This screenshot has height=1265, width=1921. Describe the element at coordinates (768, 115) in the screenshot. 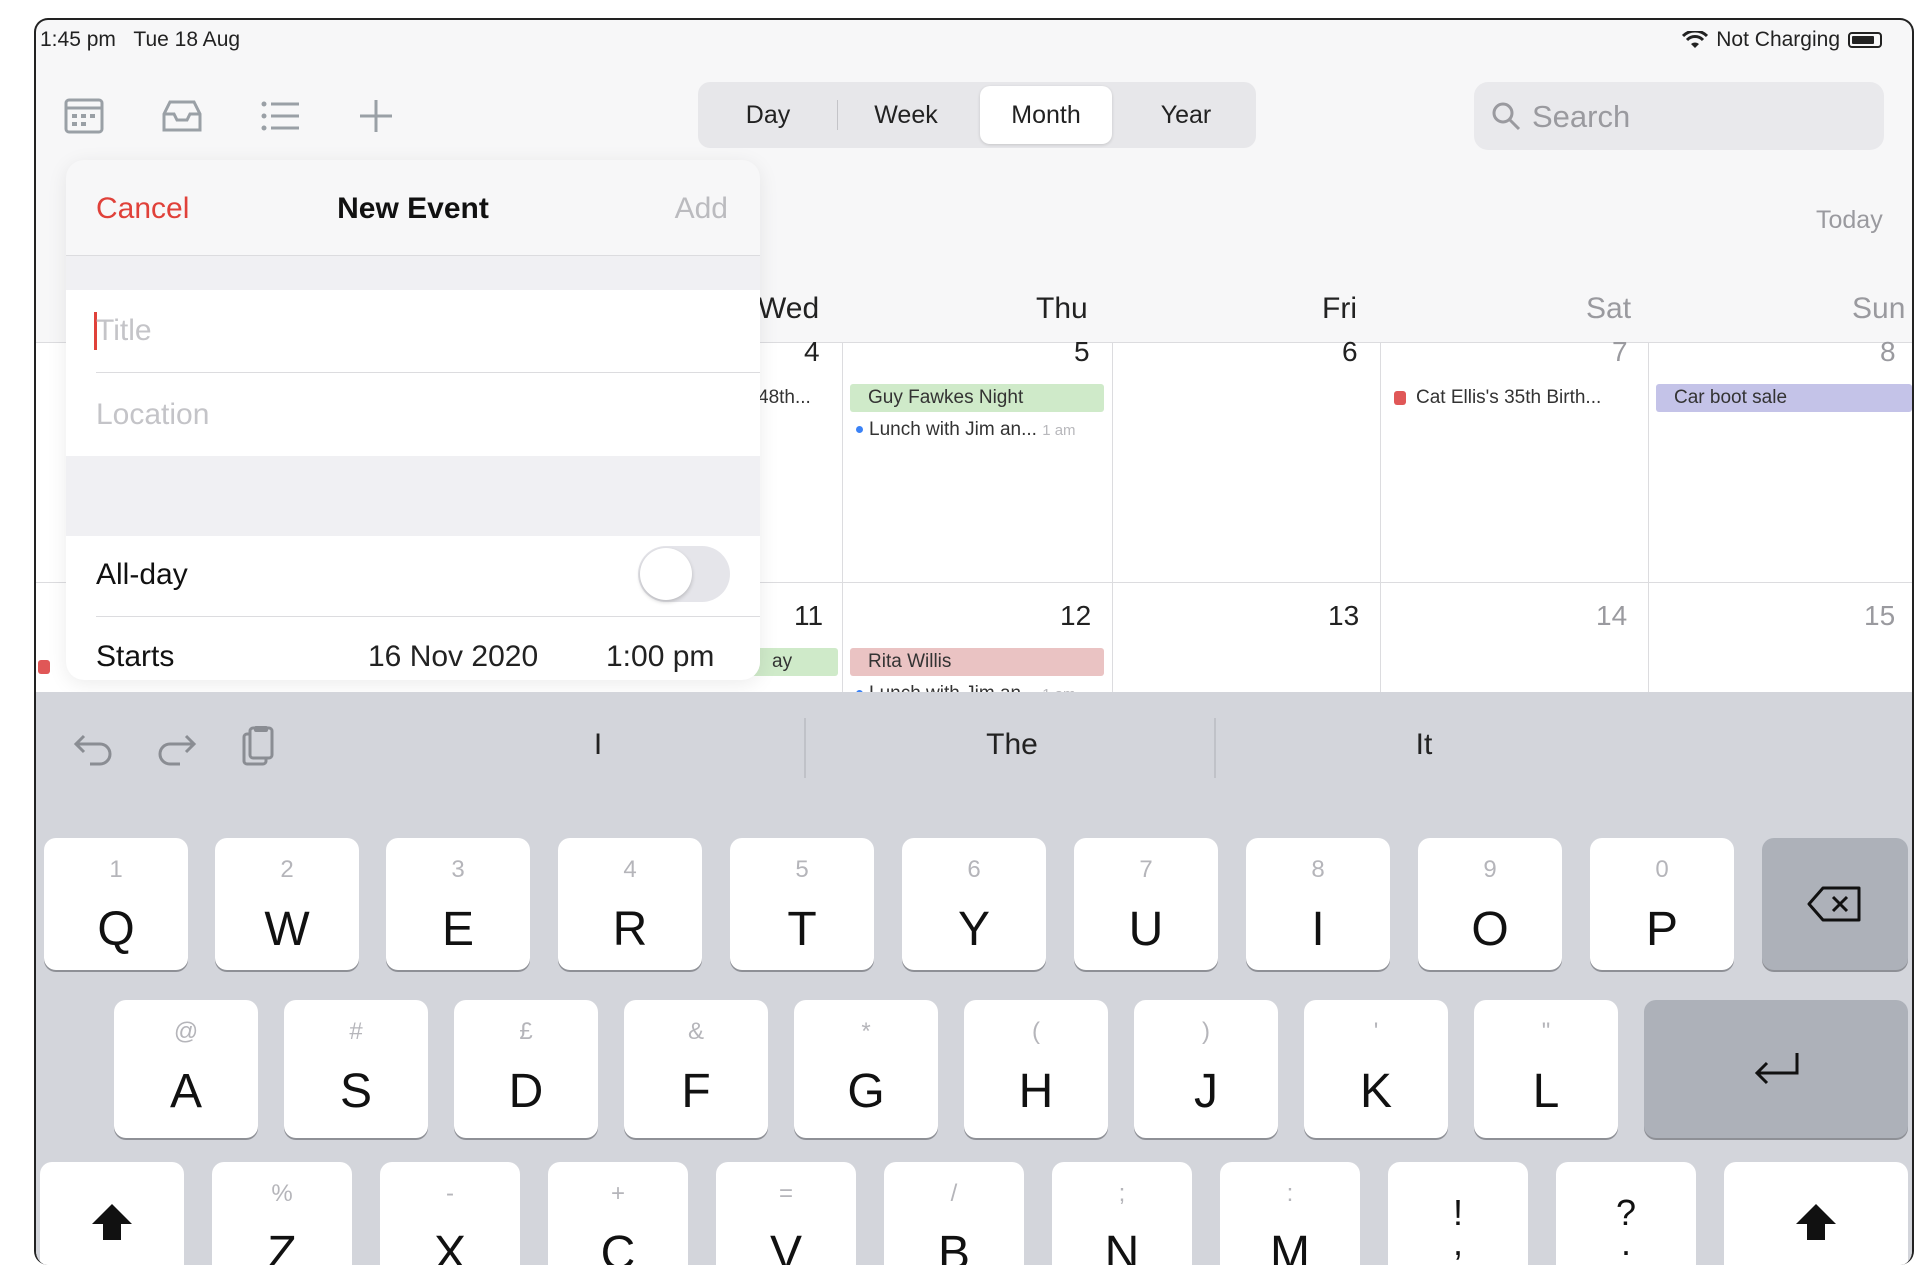

I see `tab-day: Day` at that location.